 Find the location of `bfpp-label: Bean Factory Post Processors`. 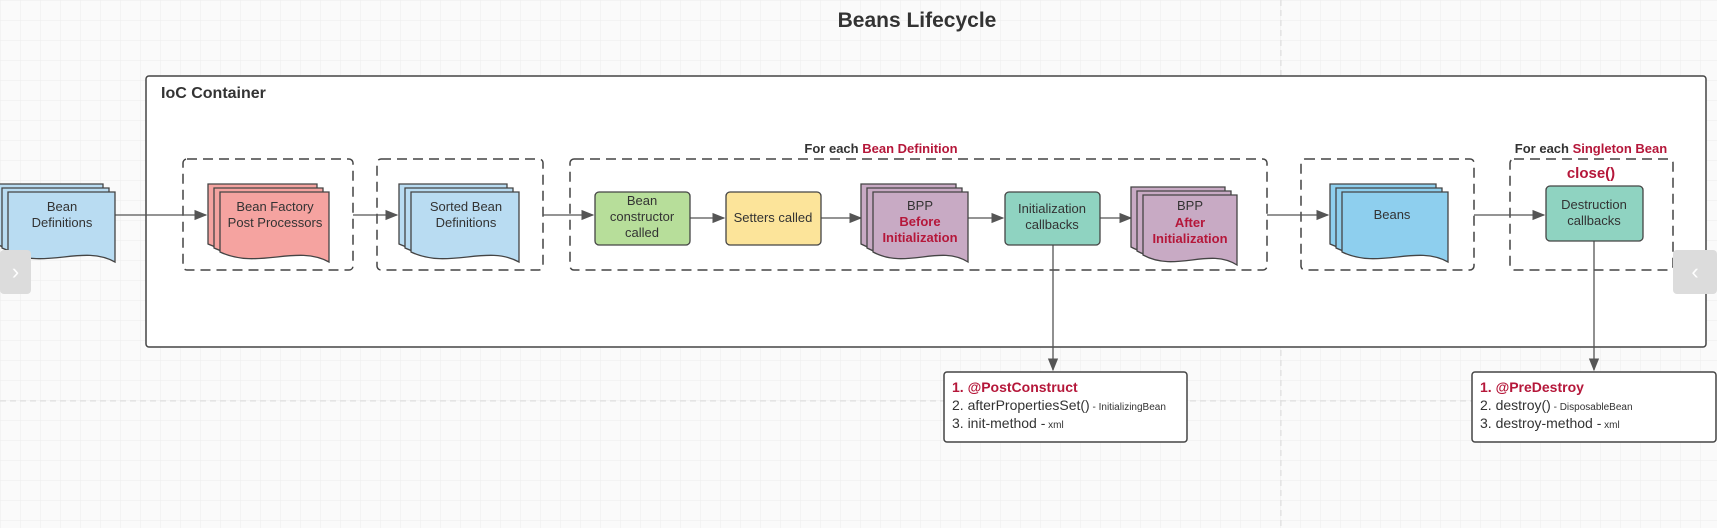

bfpp-label: Bean Factory Post Processors is located at coordinates (275, 214).